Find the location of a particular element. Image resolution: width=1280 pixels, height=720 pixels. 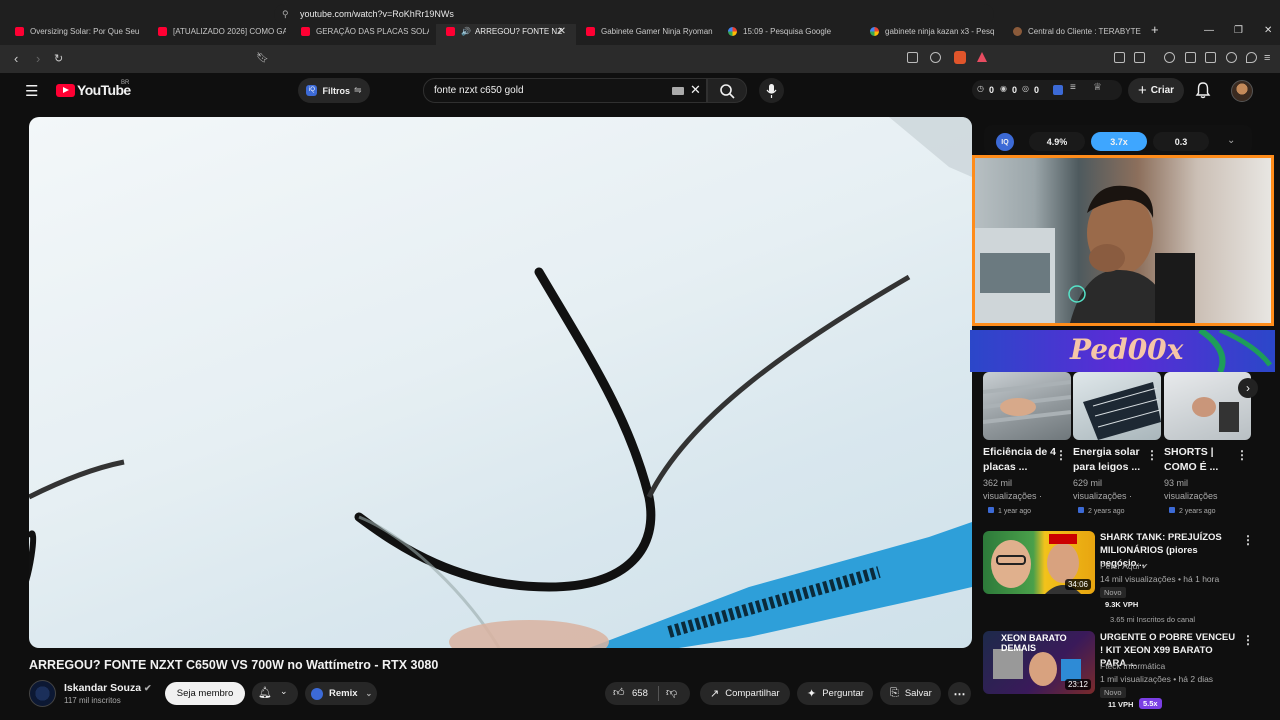

share-button: ↗ Compartilhar is located at coordinates (745, 693).